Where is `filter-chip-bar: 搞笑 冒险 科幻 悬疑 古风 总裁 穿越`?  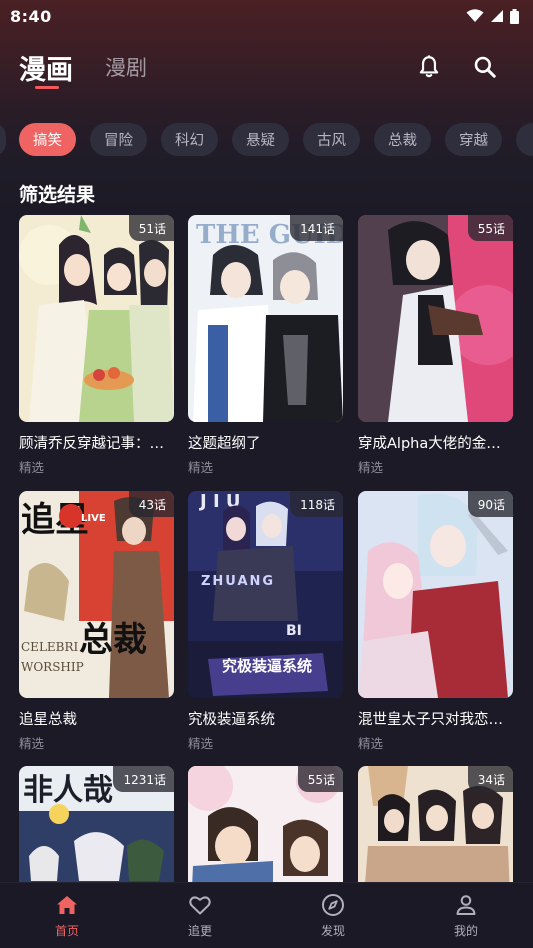 filter-chip-bar: 搞笑 冒险 科幻 悬疑 古风 总裁 穿越 is located at coordinates (266, 140).